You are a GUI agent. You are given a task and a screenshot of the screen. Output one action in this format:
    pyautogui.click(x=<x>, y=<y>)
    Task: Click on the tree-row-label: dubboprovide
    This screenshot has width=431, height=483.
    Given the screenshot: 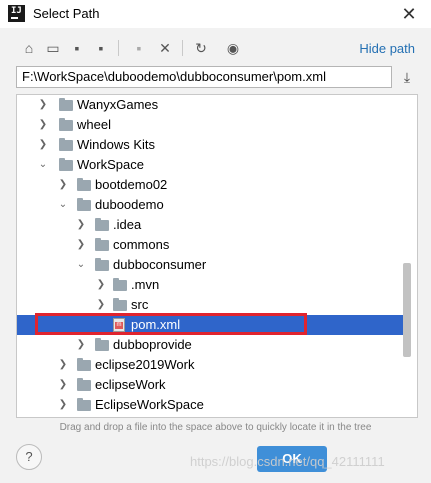 What is the action you would take?
    pyautogui.click(x=152, y=344)
    